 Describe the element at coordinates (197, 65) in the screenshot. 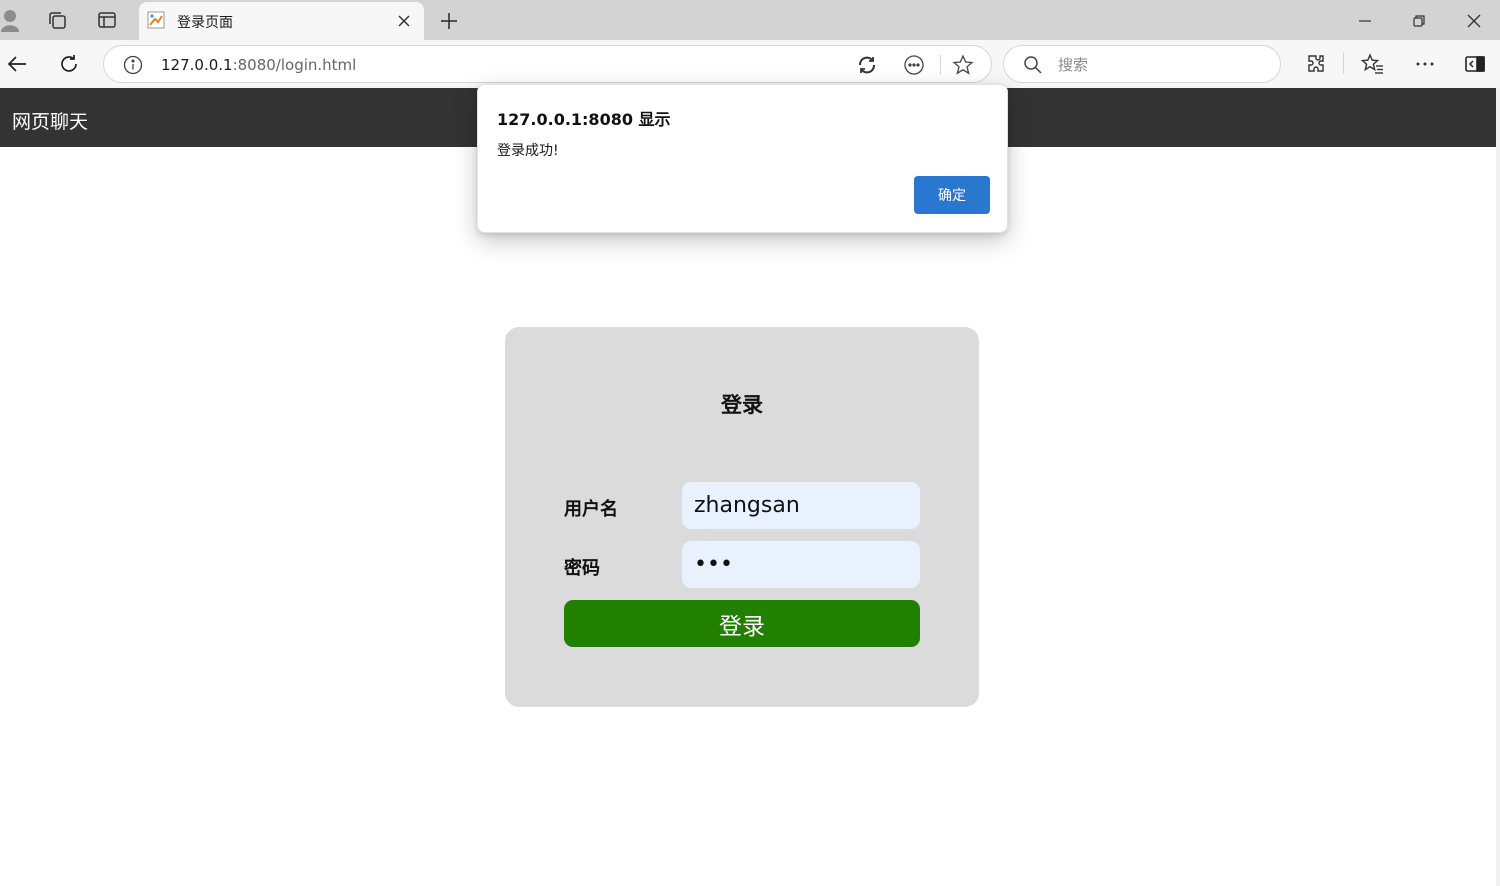

I see `url-host: 127.0.0.1` at that location.